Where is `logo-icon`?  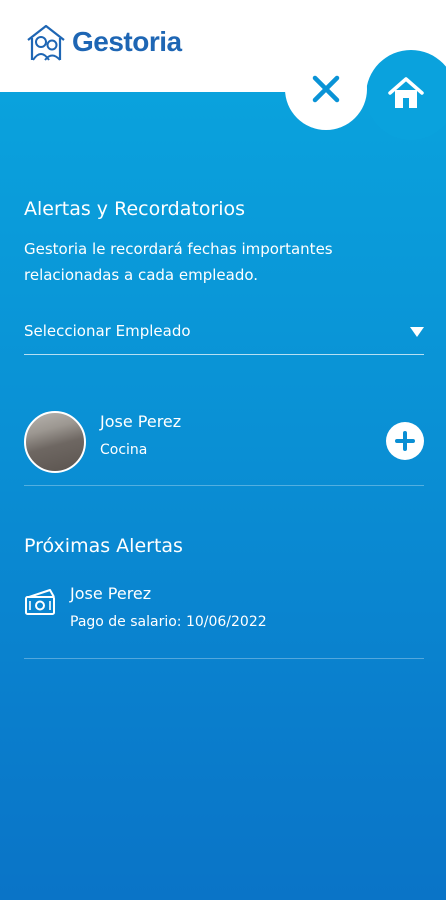 logo-icon is located at coordinates (46, 42).